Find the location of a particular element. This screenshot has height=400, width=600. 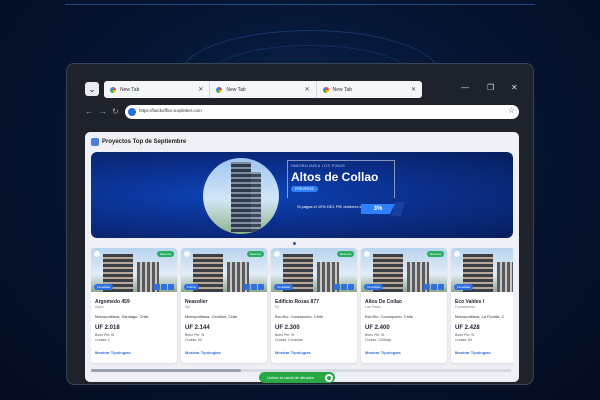

tab-strip: New Tab ✕ New Tab ✕ New Tab ✕ is located at coordinates (263, 89).